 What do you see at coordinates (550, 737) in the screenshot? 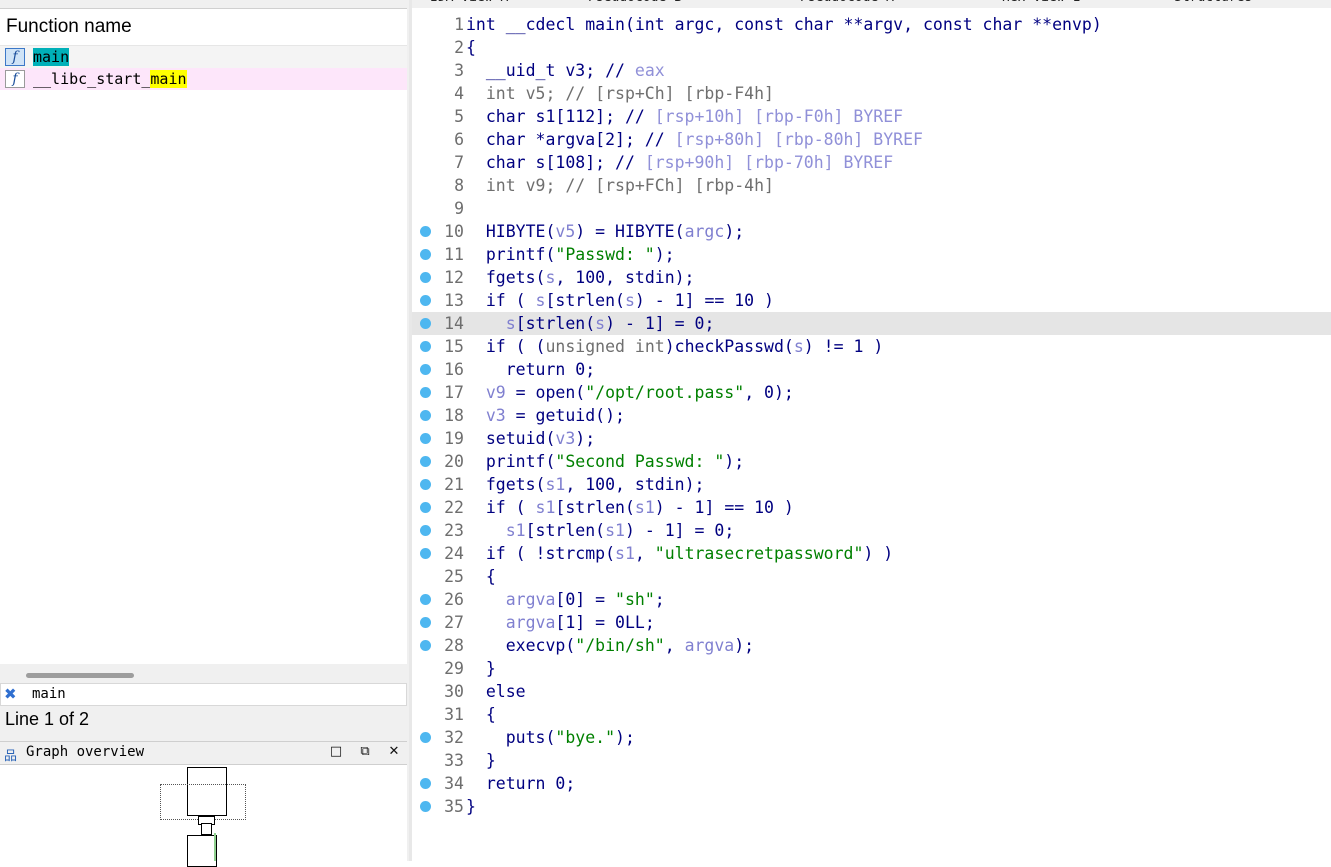
I see `code-text: puts("bye.");` at bounding box center [550, 737].